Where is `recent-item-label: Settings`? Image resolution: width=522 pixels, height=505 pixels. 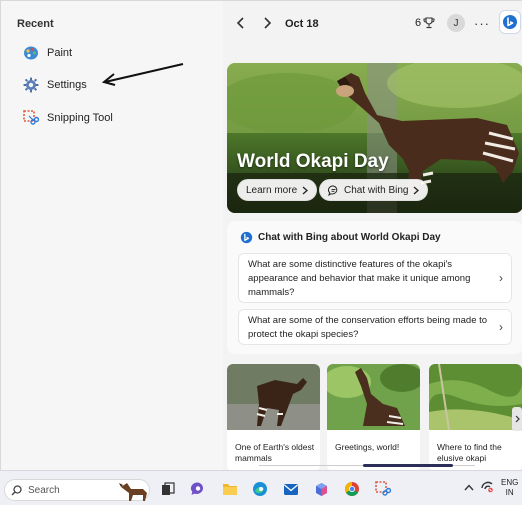 recent-item-label: Settings is located at coordinates (67, 85).